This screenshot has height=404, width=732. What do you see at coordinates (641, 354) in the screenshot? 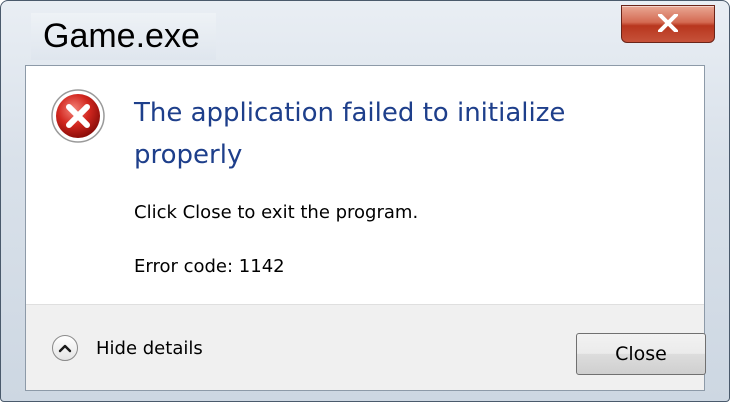
I see `close-button: Close` at bounding box center [641, 354].